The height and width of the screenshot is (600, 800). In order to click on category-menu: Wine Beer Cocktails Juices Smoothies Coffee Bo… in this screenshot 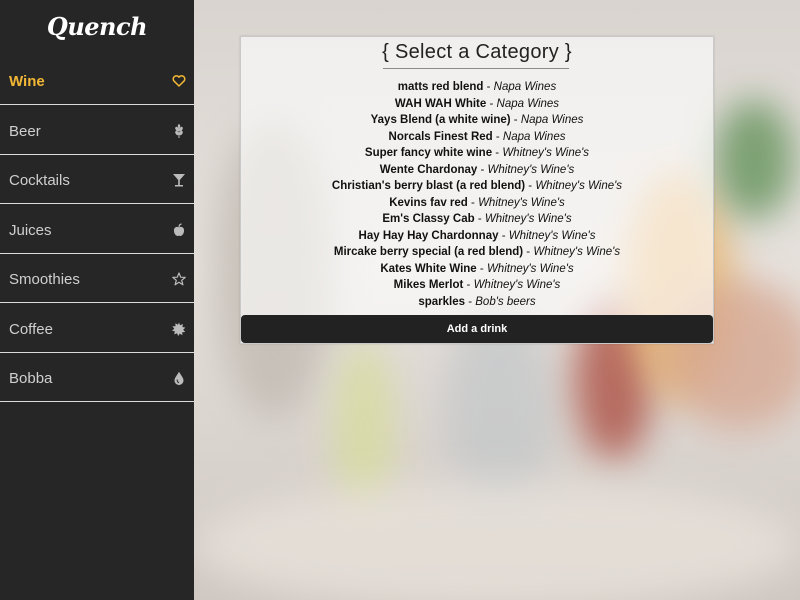, I will do `click(97, 230)`.